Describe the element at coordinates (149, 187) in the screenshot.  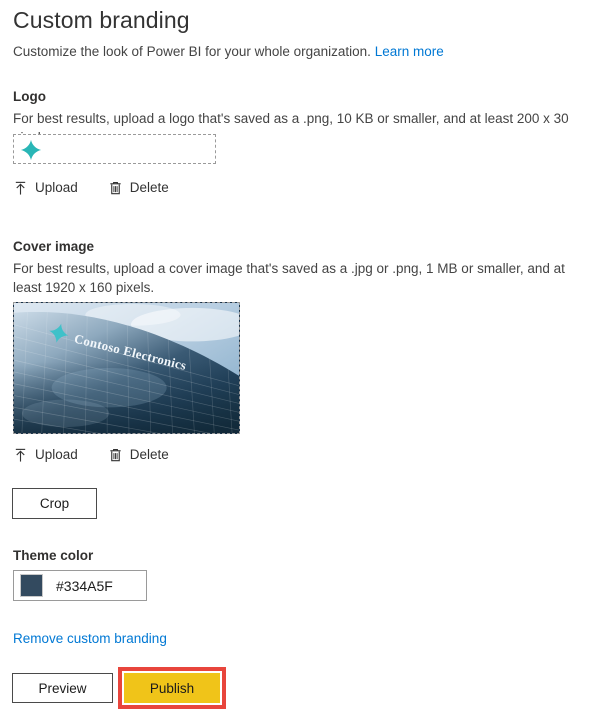
I see `logo-delete-label: Delete` at that location.